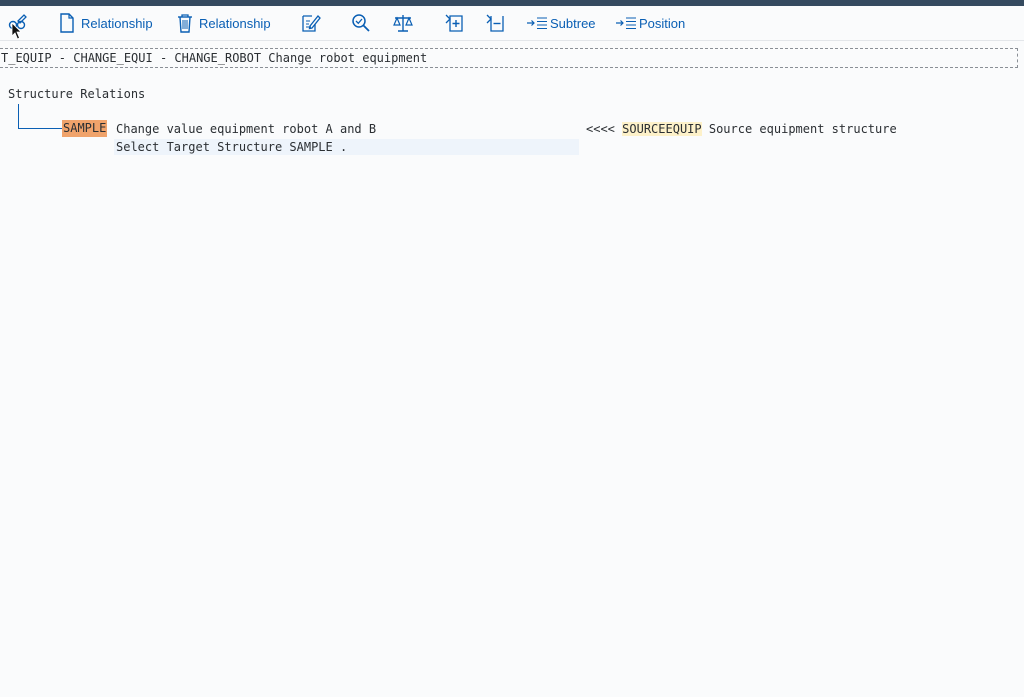  I want to click on balance-scale-icon, so click(403, 23).